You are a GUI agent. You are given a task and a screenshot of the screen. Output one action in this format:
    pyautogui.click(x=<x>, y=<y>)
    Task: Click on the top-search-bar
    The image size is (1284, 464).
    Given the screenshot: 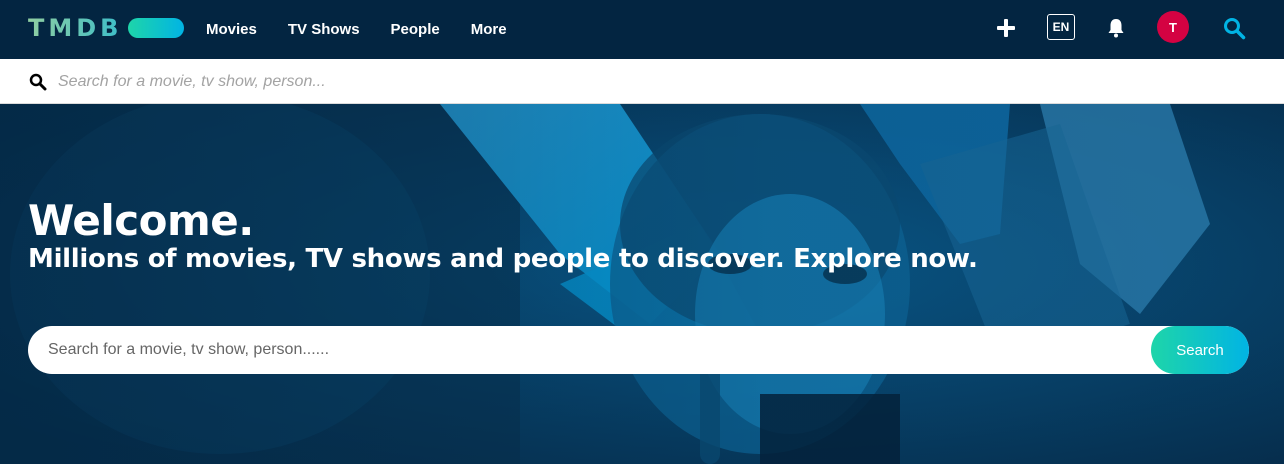 What is the action you would take?
    pyautogui.click(x=642, y=81)
    